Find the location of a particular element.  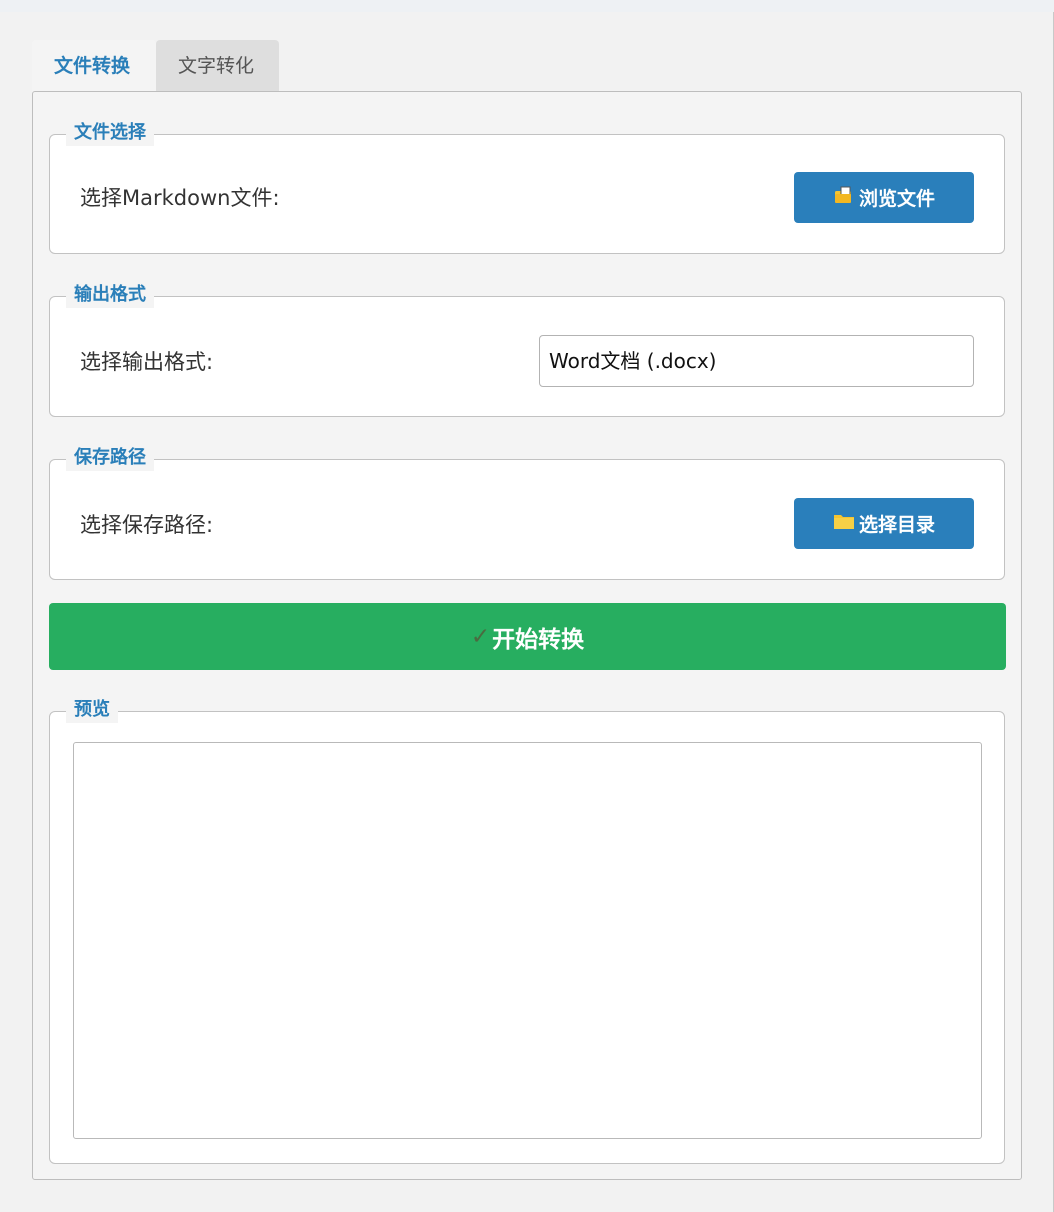

output-format-title: 输出格式 is located at coordinates (110, 295).